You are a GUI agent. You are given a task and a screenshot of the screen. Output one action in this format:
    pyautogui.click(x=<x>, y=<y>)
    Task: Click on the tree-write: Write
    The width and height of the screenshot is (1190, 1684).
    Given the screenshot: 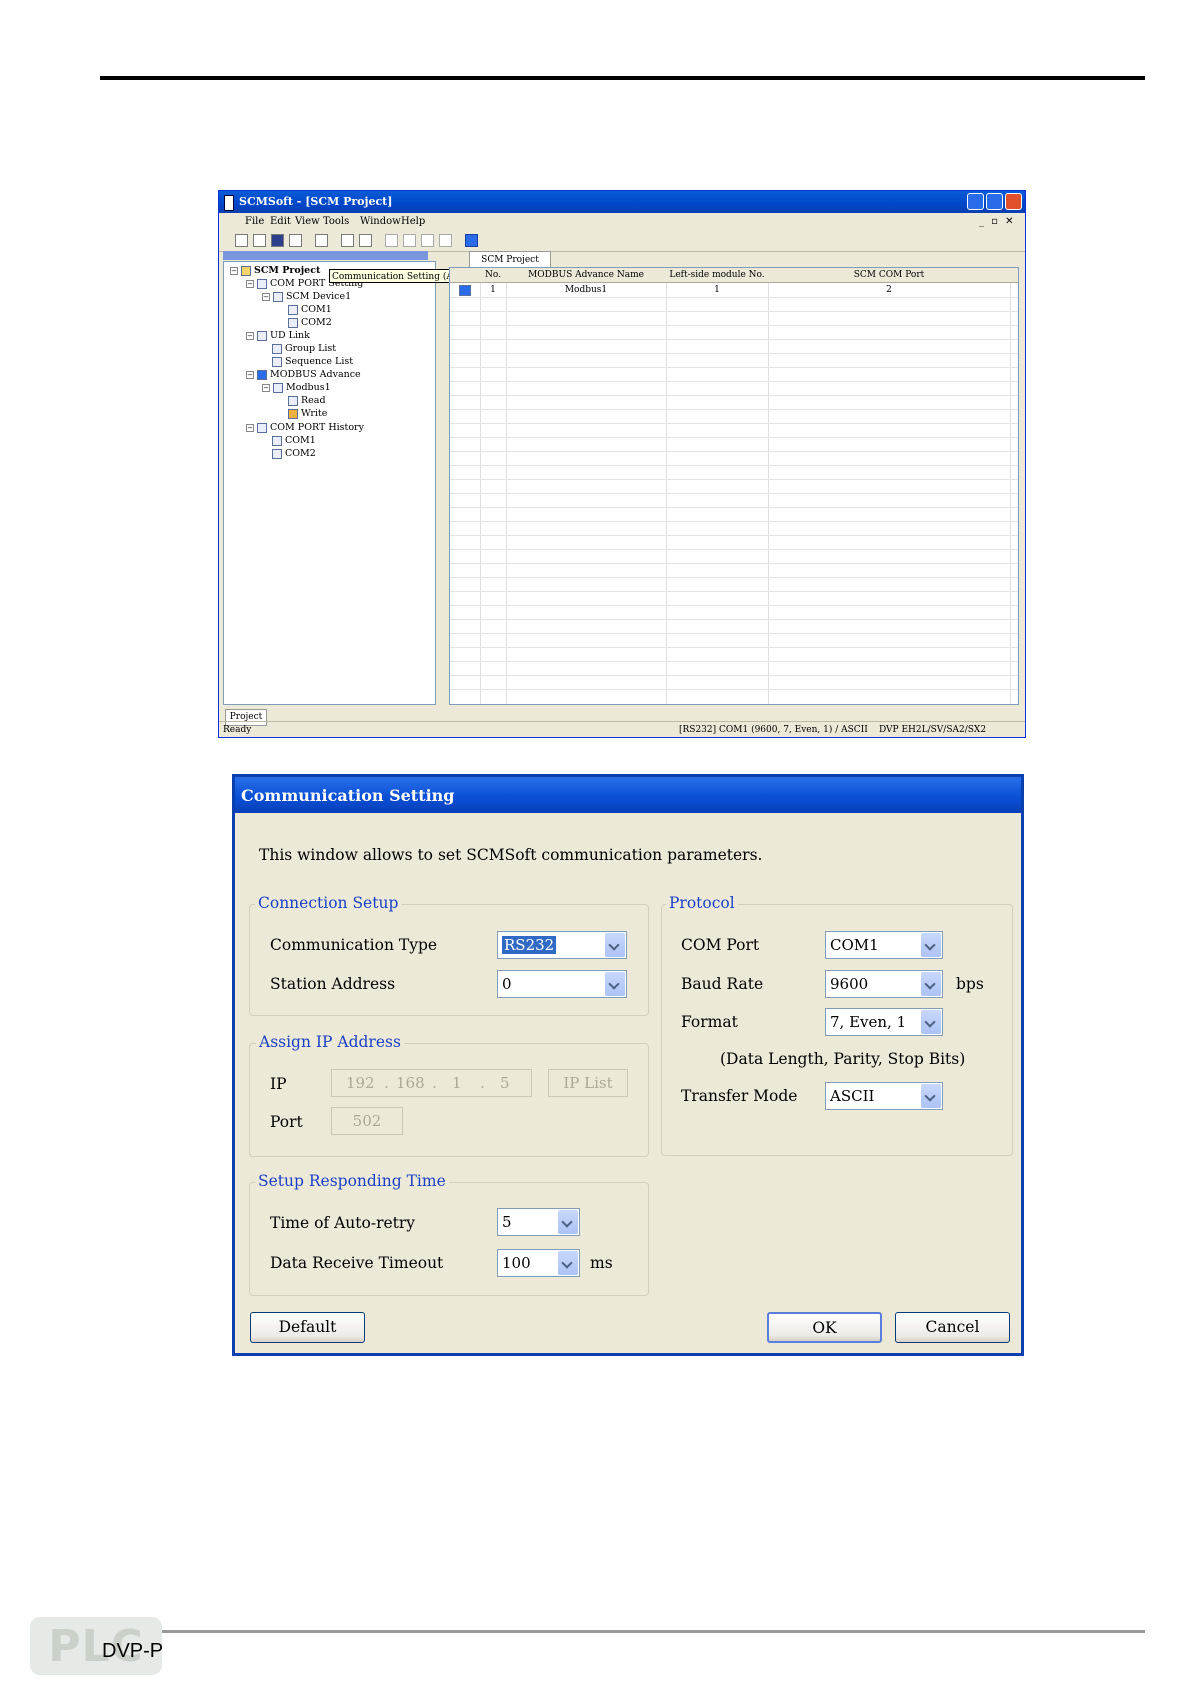 What is the action you would take?
    pyautogui.click(x=314, y=413)
    